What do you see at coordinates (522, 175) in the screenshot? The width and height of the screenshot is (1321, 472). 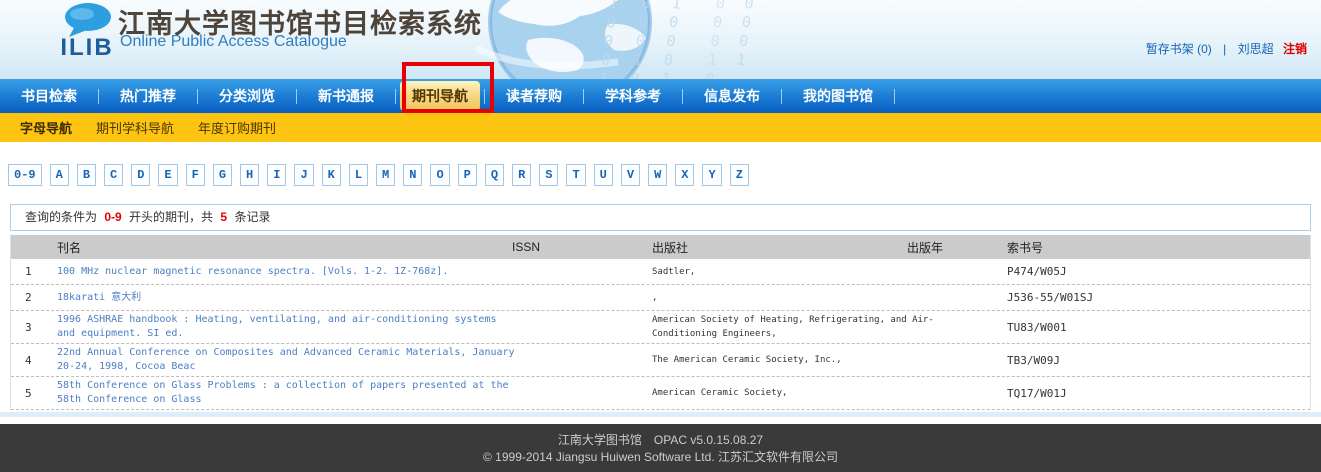 I see `alphabet-link-R: R` at bounding box center [522, 175].